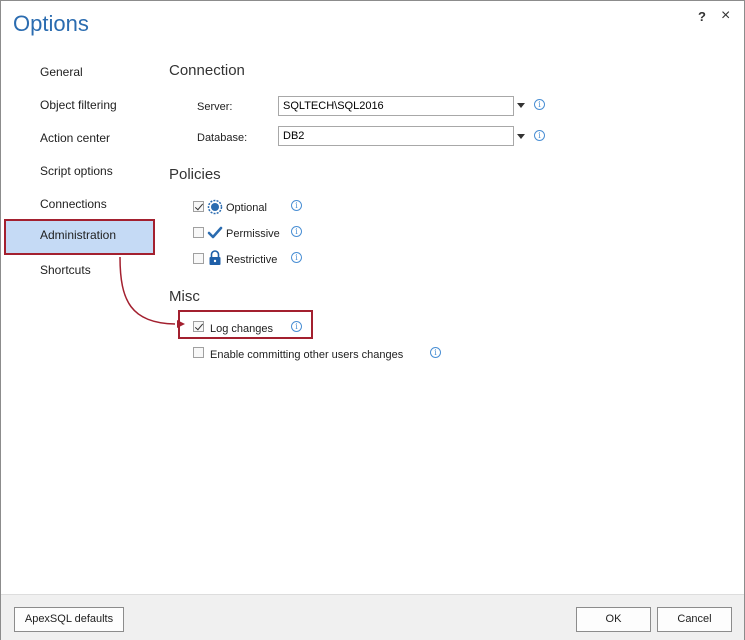 This screenshot has height=640, width=745. What do you see at coordinates (694, 619) in the screenshot?
I see `cancel-button: Cancel` at bounding box center [694, 619].